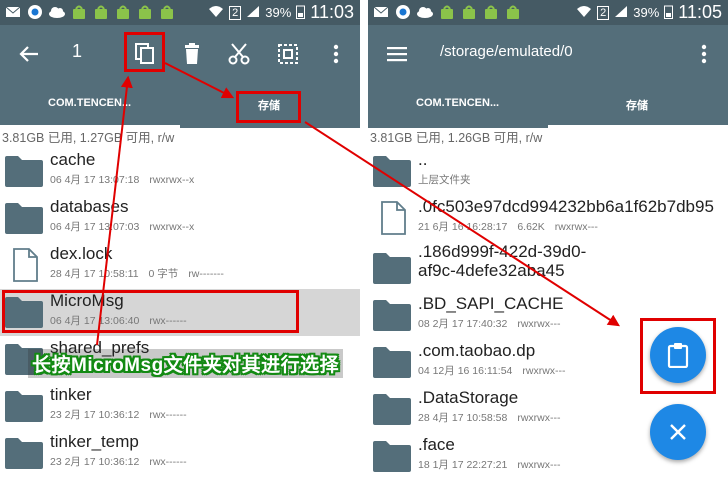  Describe the element at coordinates (199, 80) in the screenshot. I see `arrow-to-storage-tab` at that location.